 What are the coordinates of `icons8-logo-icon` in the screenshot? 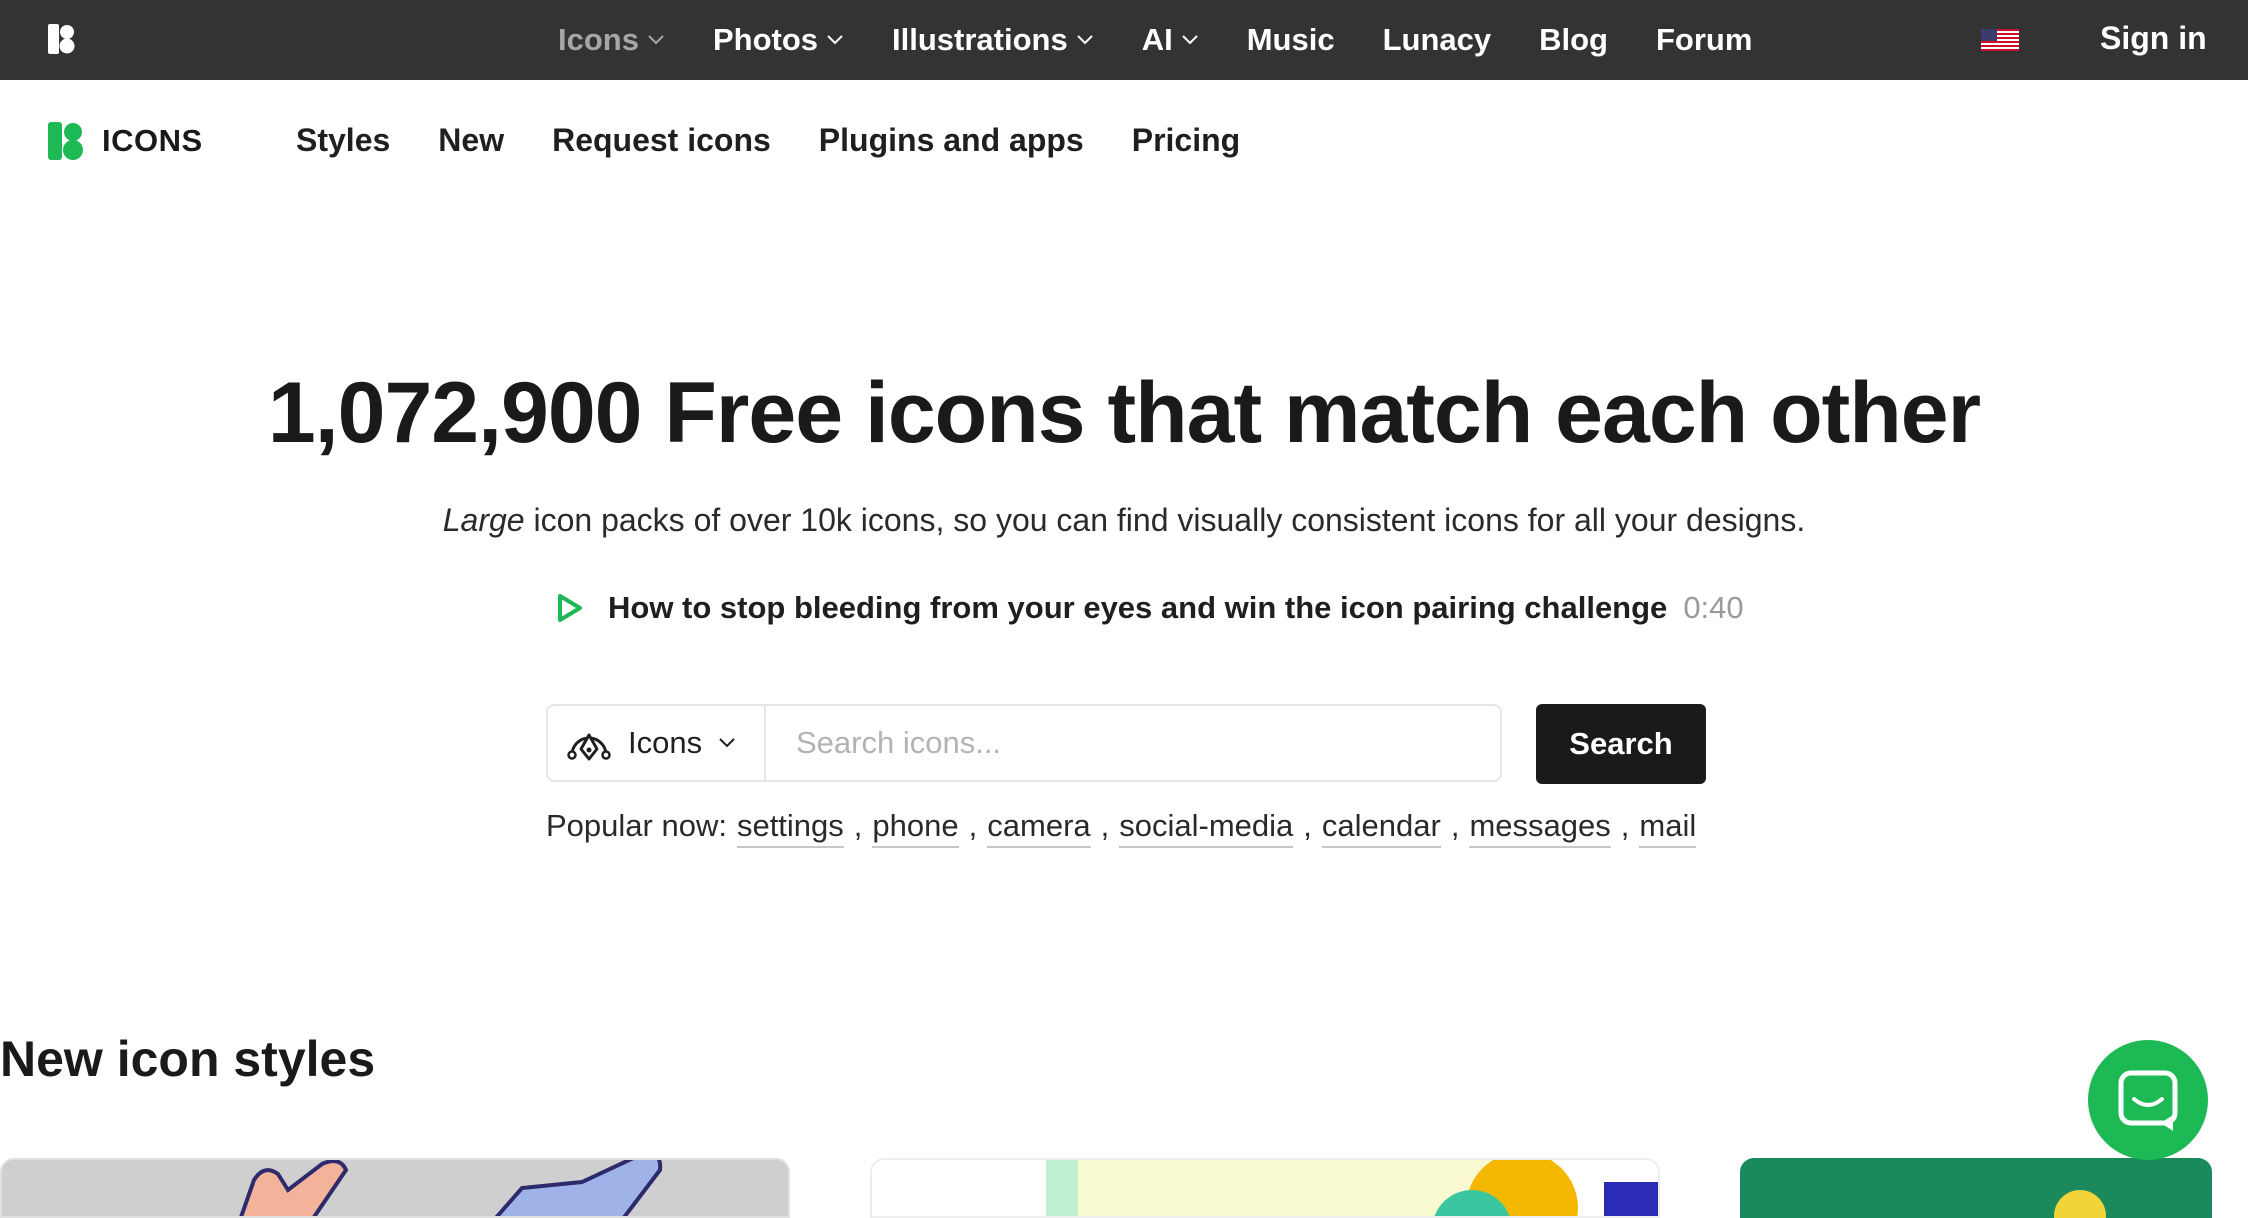 It's located at (62, 39).